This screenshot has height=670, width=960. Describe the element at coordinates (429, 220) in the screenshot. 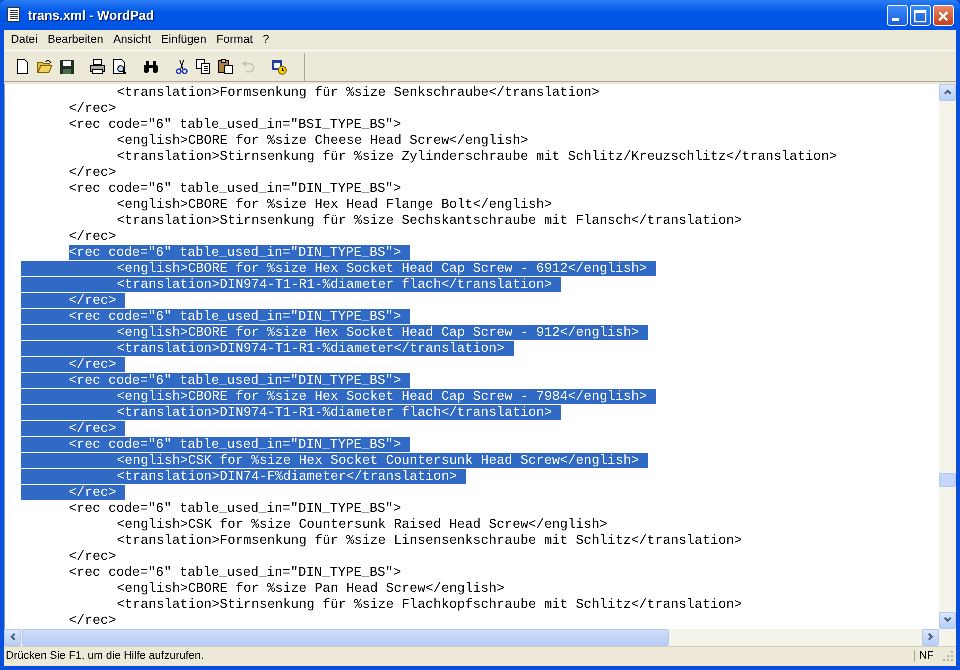

I see `code-line: <translation>Stirnsenkung für %size Sechskantschraube mit Flansch</translation>` at that location.